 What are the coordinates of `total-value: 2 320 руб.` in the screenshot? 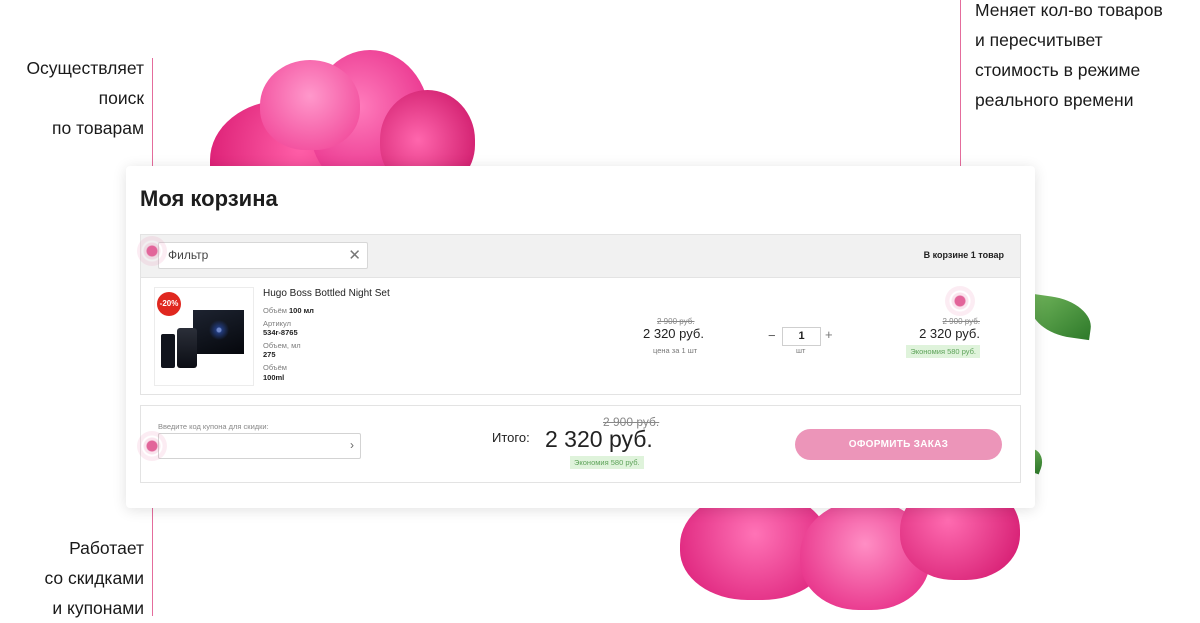 It's located at (599, 439).